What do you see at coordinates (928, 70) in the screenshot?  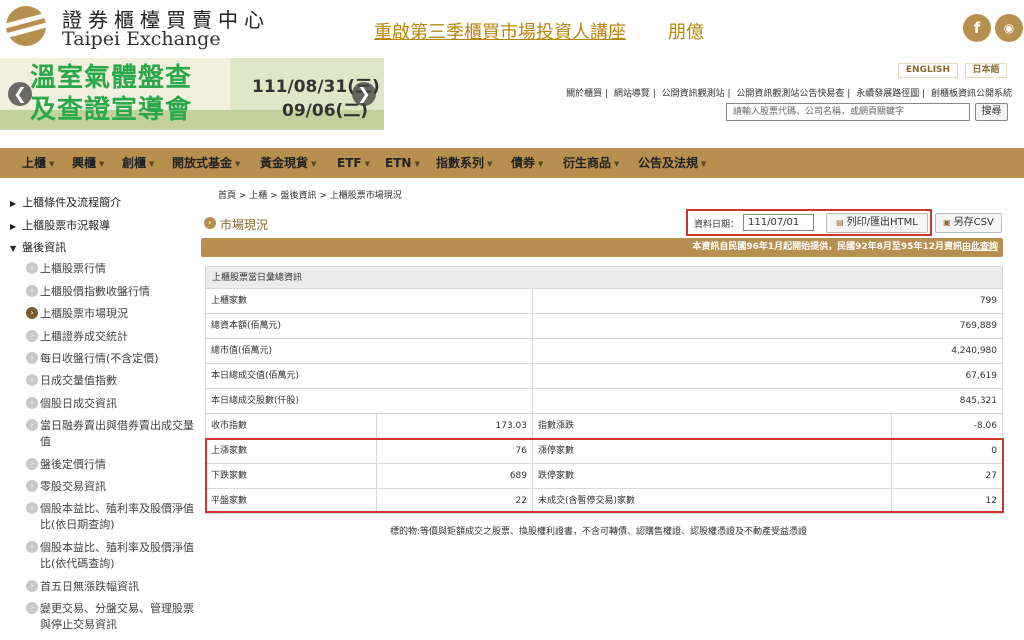 I see `lang-english-button: ENGLISH` at bounding box center [928, 70].